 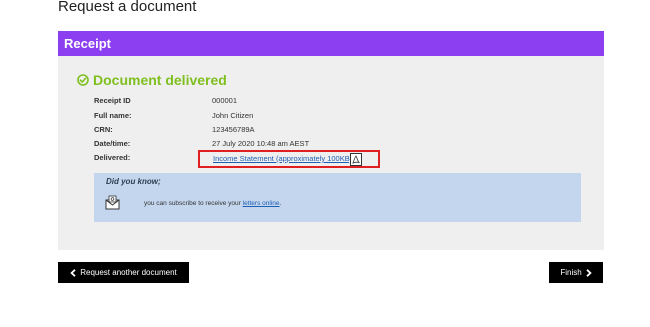 I want to click on datetime-label: Date/time:, so click(x=112, y=143).